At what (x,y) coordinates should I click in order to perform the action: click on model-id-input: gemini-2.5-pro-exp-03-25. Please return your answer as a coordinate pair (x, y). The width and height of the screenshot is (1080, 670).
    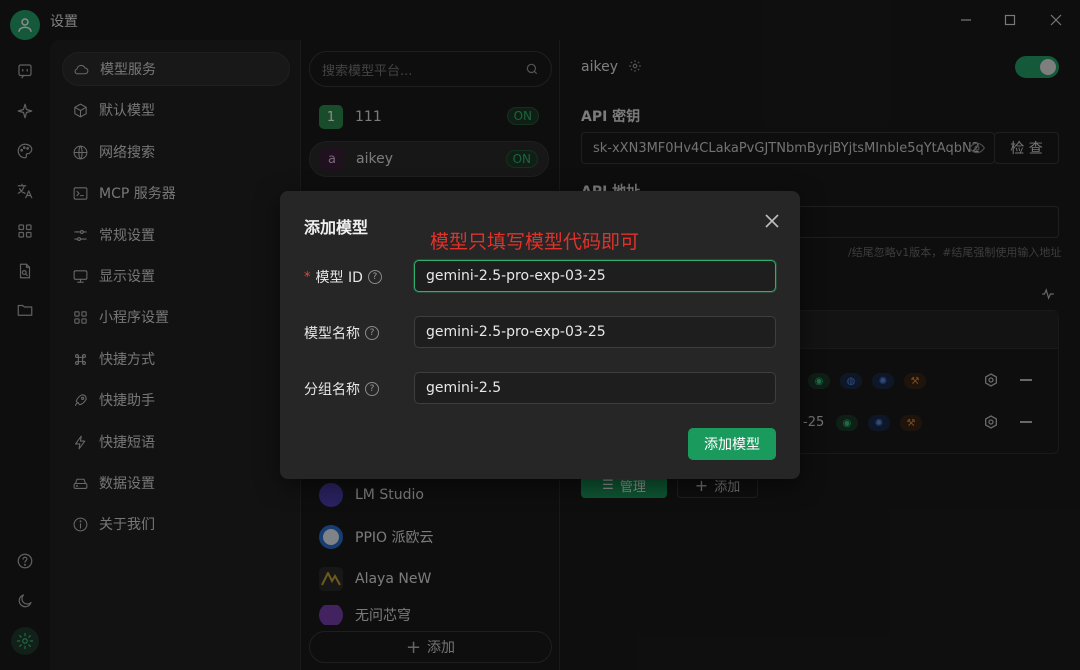
    Looking at the image, I should click on (595, 276).